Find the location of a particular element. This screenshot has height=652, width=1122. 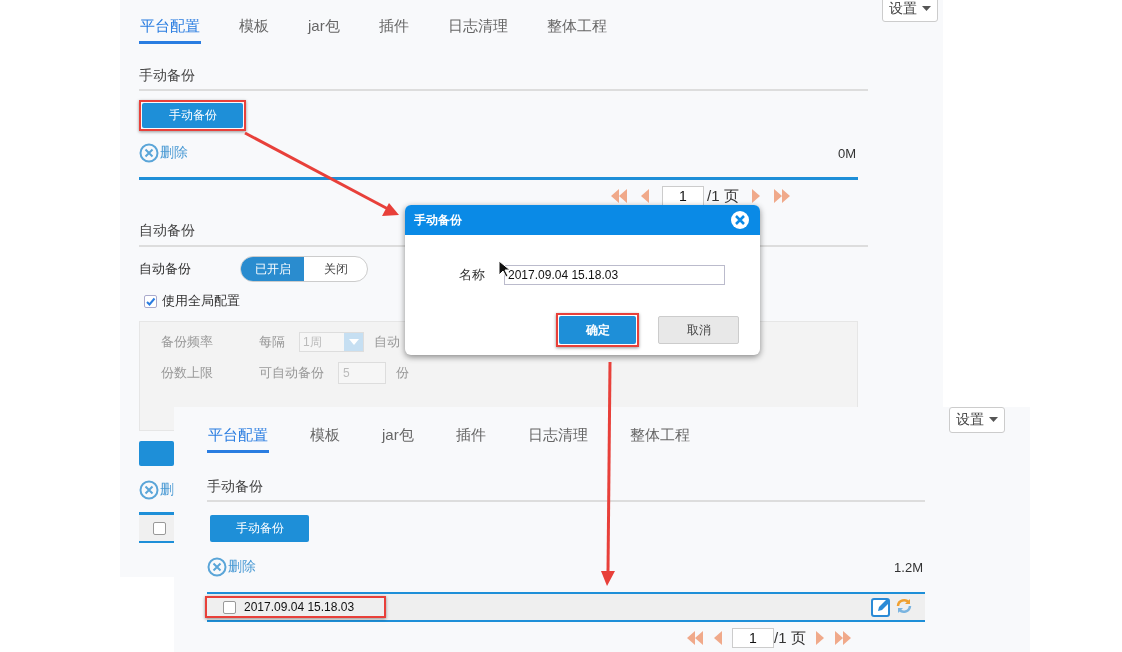

dropdown-icon is located at coordinates (353, 341).